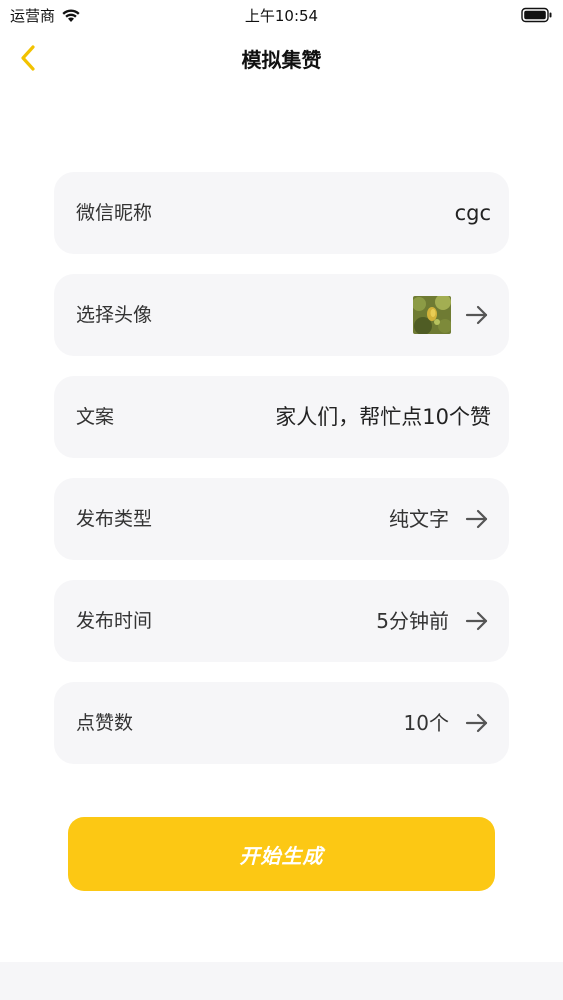  I want to click on status-bar: 运营商 上午10:54, so click(281, 15).